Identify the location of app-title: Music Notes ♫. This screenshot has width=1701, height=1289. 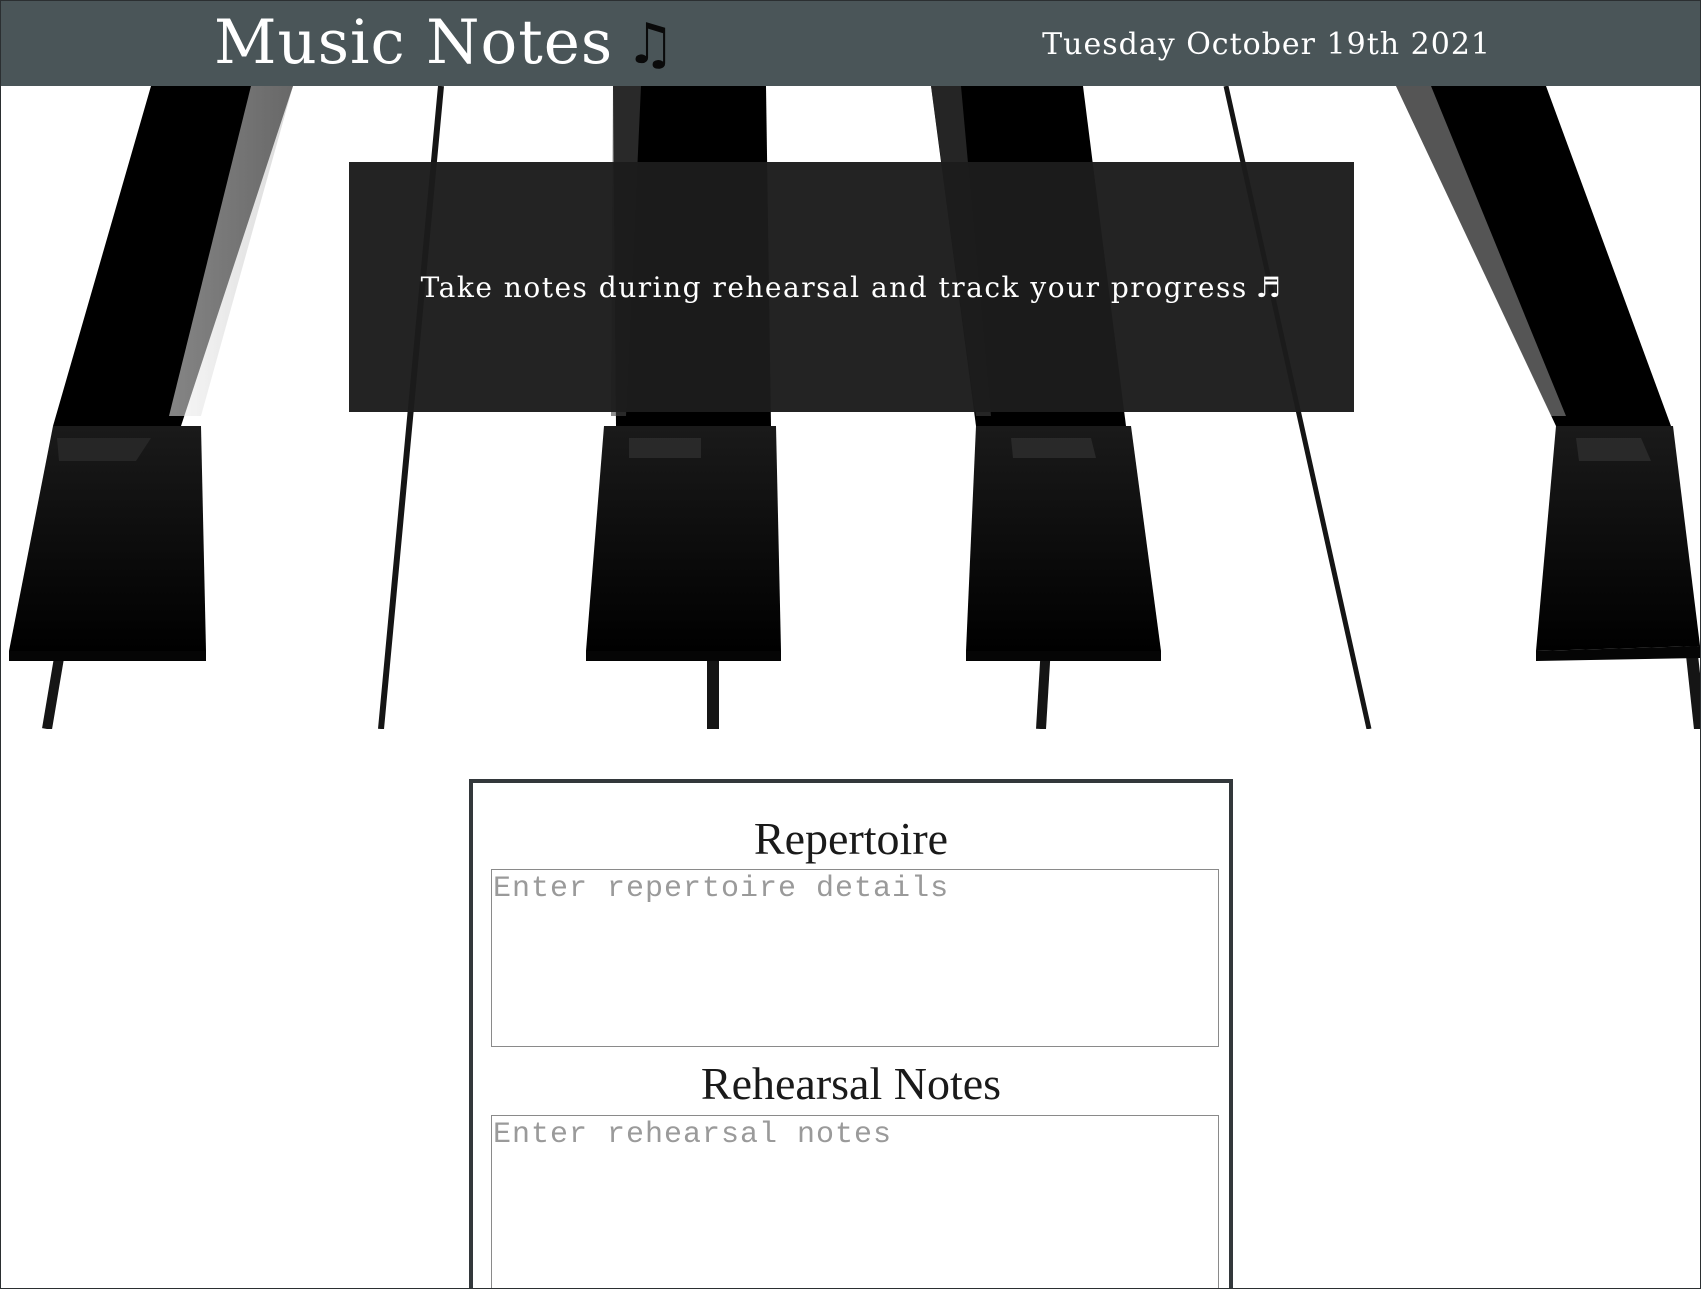
(445, 44).